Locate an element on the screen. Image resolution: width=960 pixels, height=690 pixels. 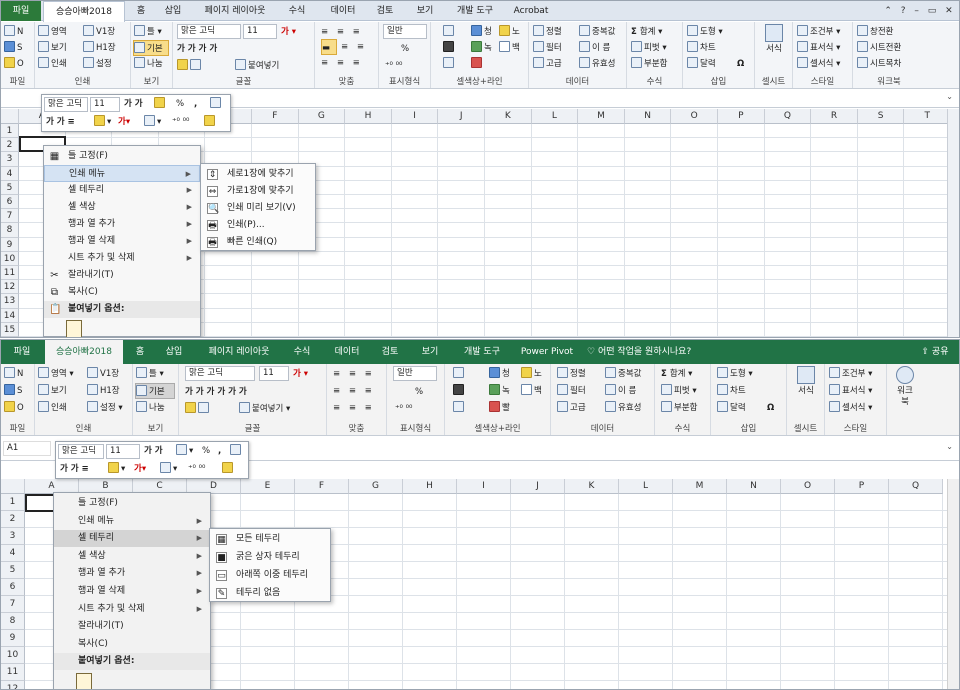
border-thick-button is located at coordinates (449, 48).